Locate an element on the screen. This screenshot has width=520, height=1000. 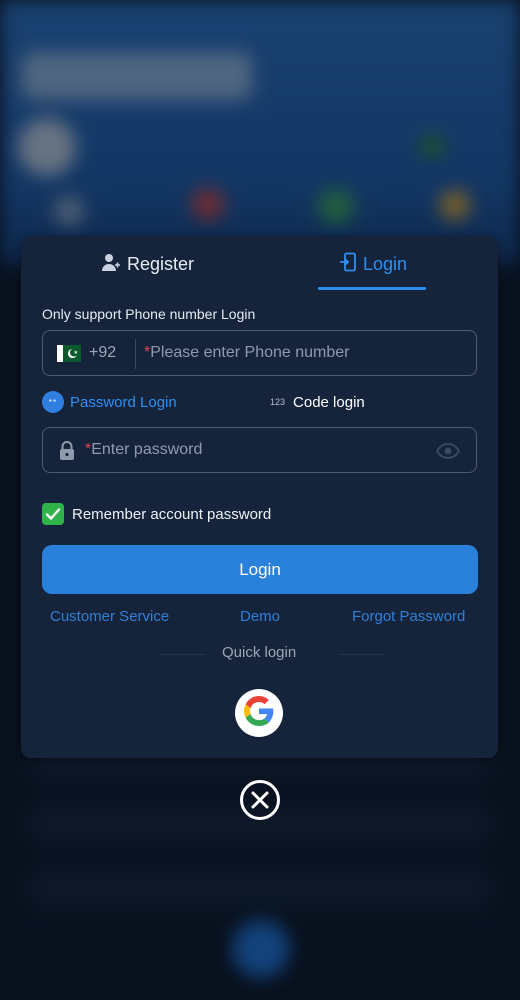
auth-tabs: Register Login is located at coordinates (259, 263).